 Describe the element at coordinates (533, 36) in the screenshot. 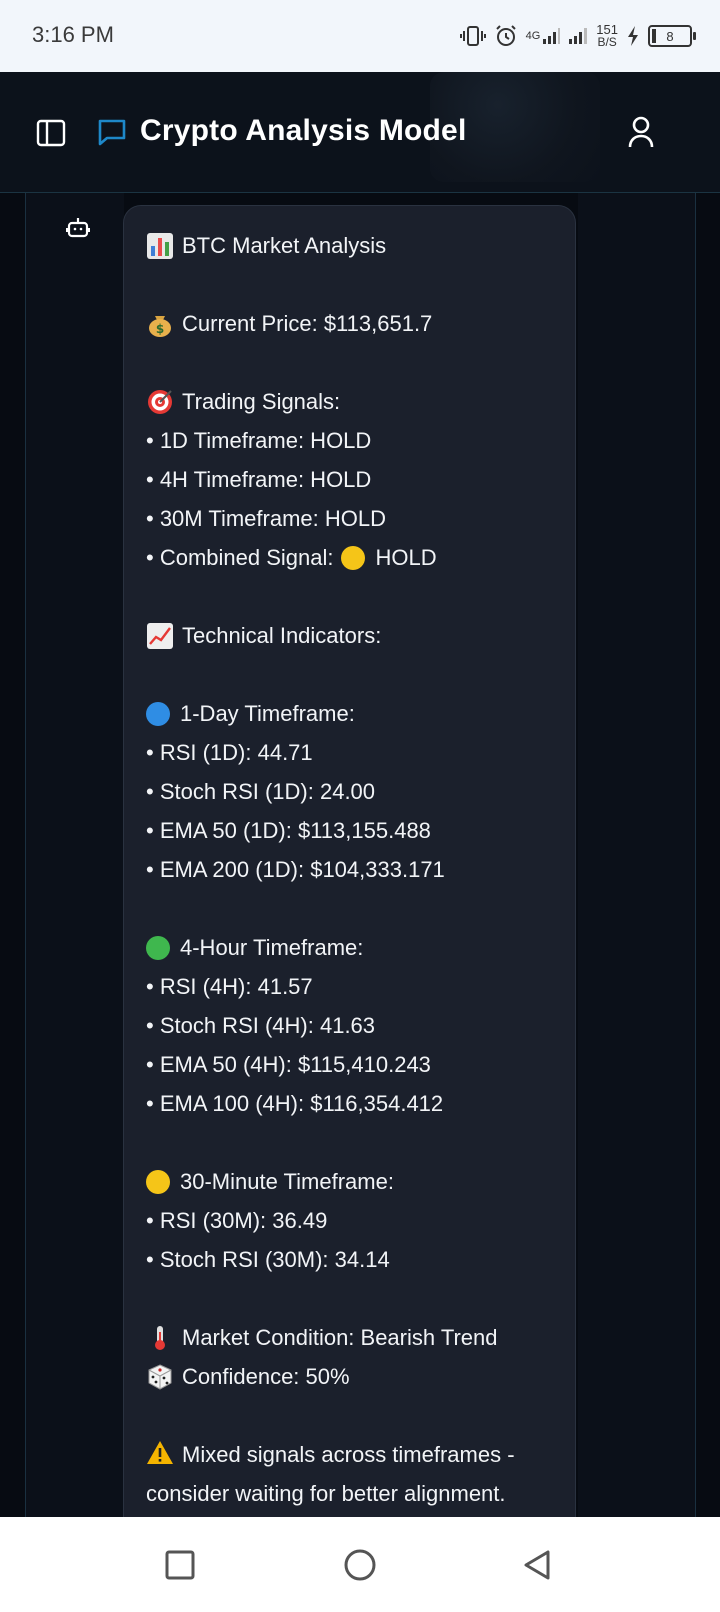

I see `network-type: 4G` at that location.